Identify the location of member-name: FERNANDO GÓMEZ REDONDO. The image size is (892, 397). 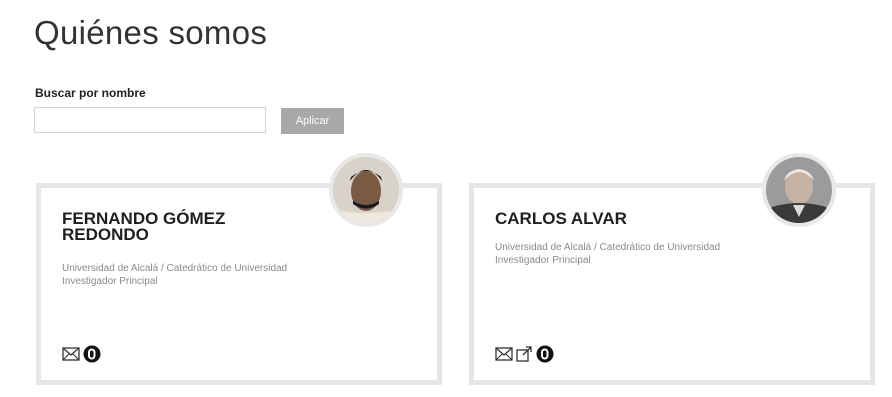
(177, 226).